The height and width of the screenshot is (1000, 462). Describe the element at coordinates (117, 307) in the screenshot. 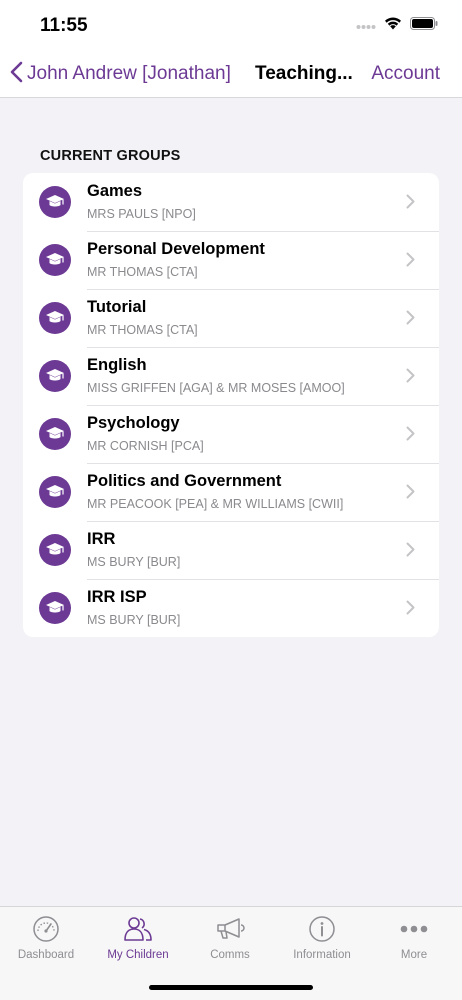

I see `group-title: Tutorial` at that location.